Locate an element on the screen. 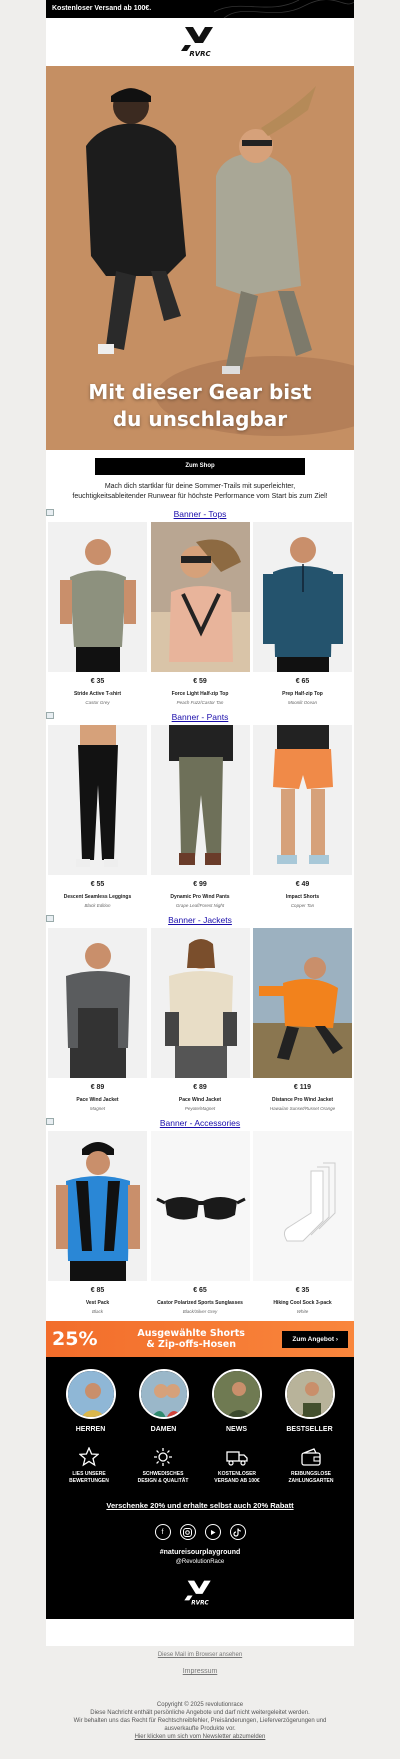 The width and height of the screenshot is (400, 1759). copyright-text: Copyright © 2025 revolutionrace is located at coordinates (200, 1705).